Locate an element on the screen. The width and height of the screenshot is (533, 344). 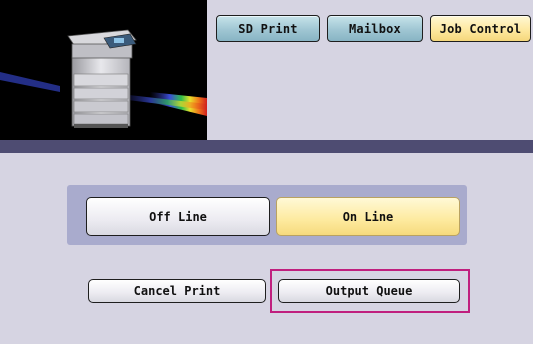
multifunction-printer-image is located at coordinates (103, 78).